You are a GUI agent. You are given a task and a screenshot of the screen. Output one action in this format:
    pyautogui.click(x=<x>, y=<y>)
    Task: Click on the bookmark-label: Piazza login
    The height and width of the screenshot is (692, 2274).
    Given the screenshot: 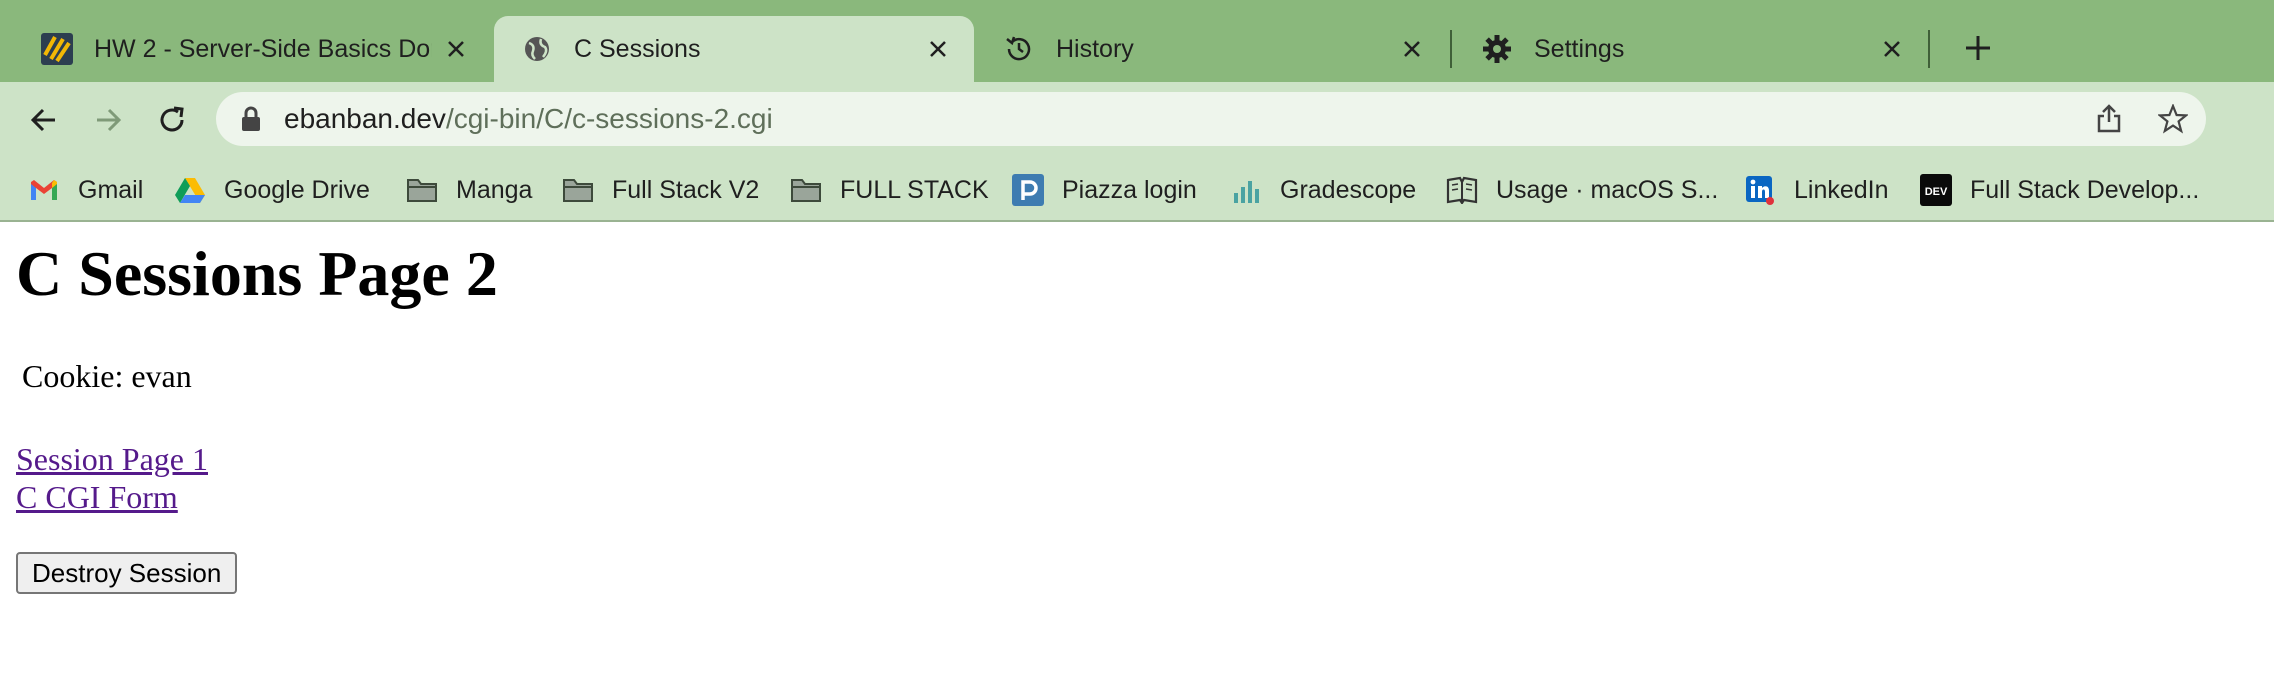 What is the action you would take?
    pyautogui.click(x=1129, y=189)
    